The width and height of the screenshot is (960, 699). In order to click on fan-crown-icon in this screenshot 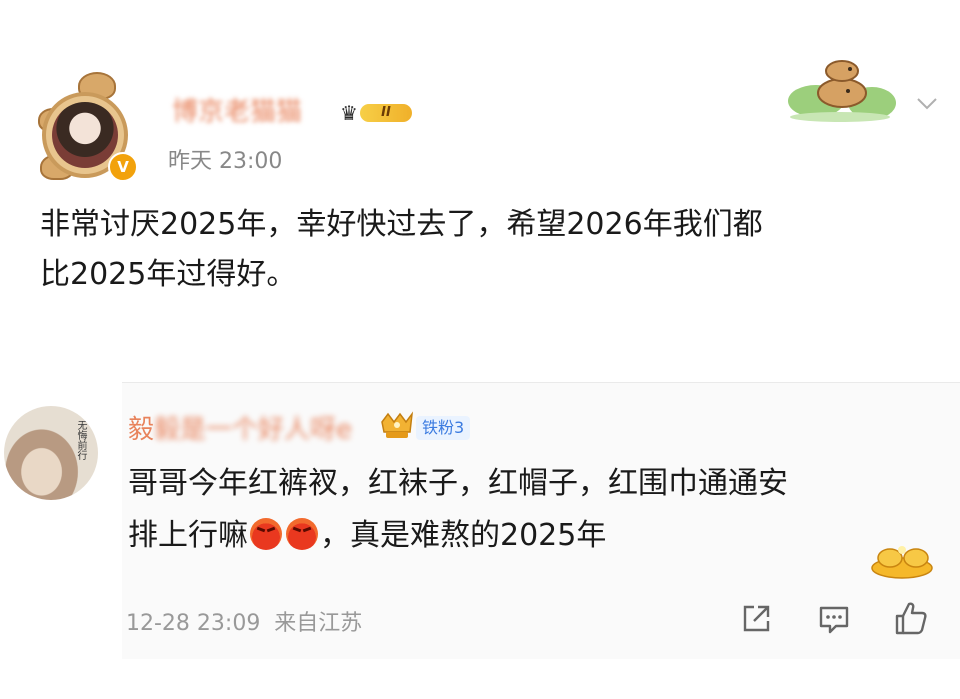, I will do `click(397, 424)`.